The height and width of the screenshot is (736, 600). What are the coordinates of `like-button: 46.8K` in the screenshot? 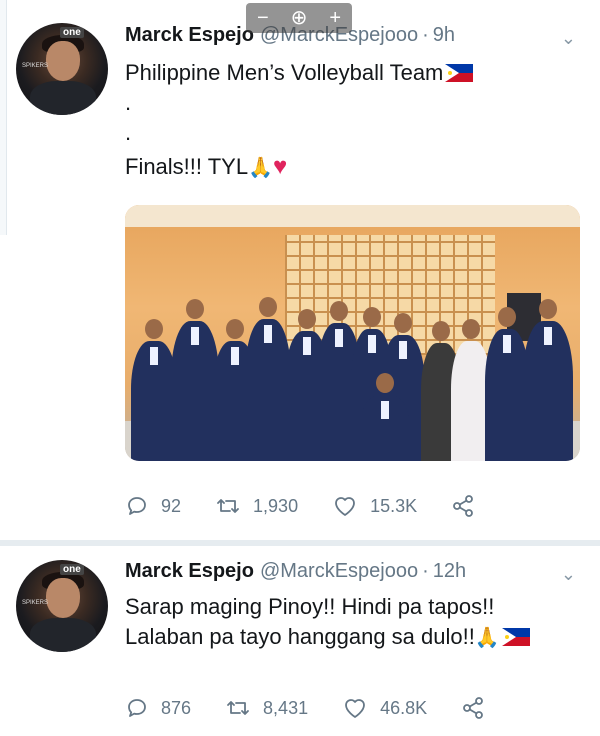 It's located at (384, 708).